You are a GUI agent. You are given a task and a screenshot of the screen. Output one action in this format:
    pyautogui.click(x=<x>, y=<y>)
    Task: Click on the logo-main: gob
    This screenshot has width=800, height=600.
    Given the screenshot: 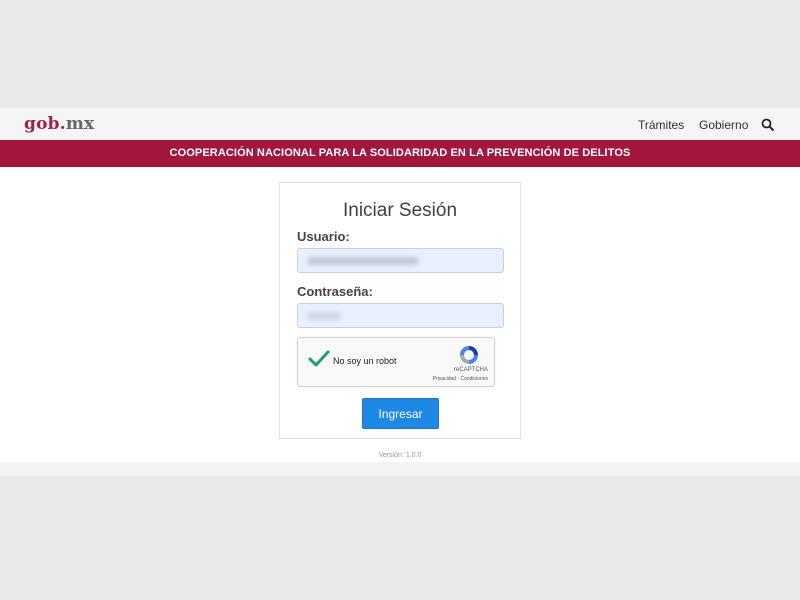 What is the action you would take?
    pyautogui.click(x=42, y=124)
    